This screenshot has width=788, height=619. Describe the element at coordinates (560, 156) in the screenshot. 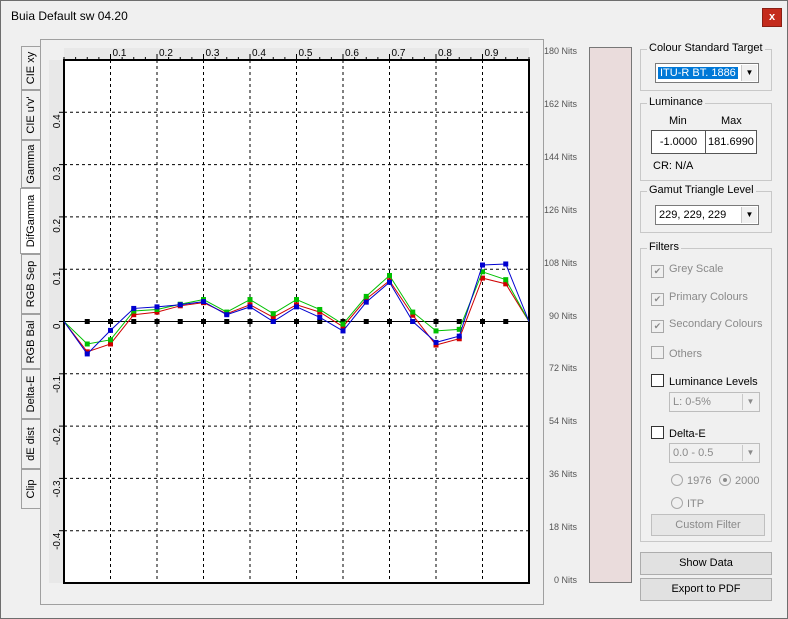

I see `luminance-scale-label: 144 Nits` at that location.